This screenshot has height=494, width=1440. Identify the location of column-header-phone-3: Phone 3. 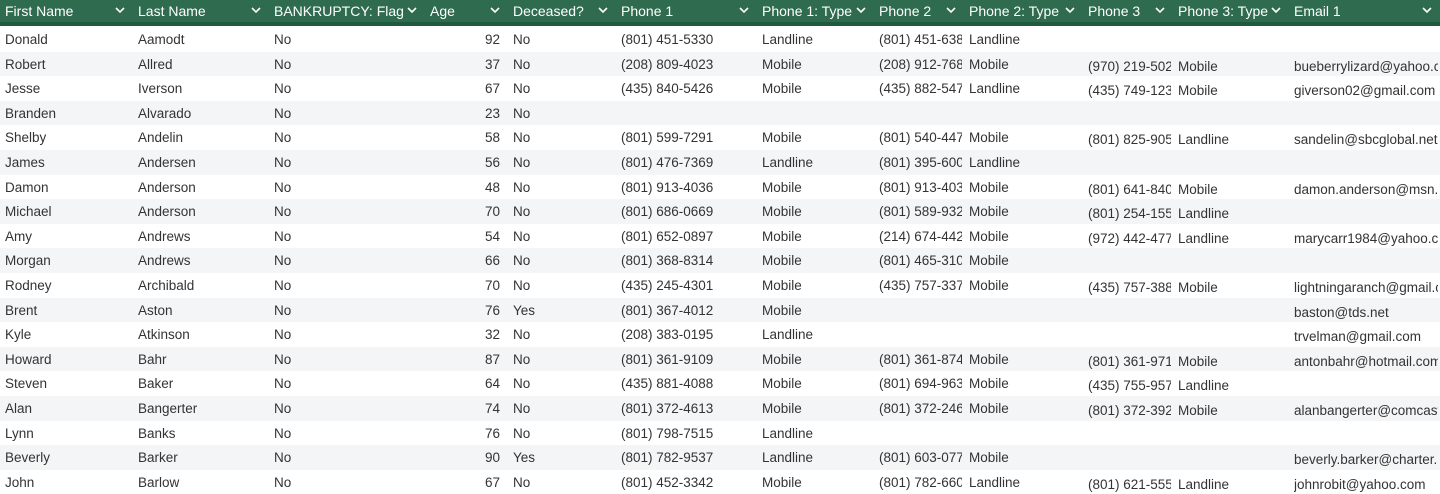
(1128, 11).